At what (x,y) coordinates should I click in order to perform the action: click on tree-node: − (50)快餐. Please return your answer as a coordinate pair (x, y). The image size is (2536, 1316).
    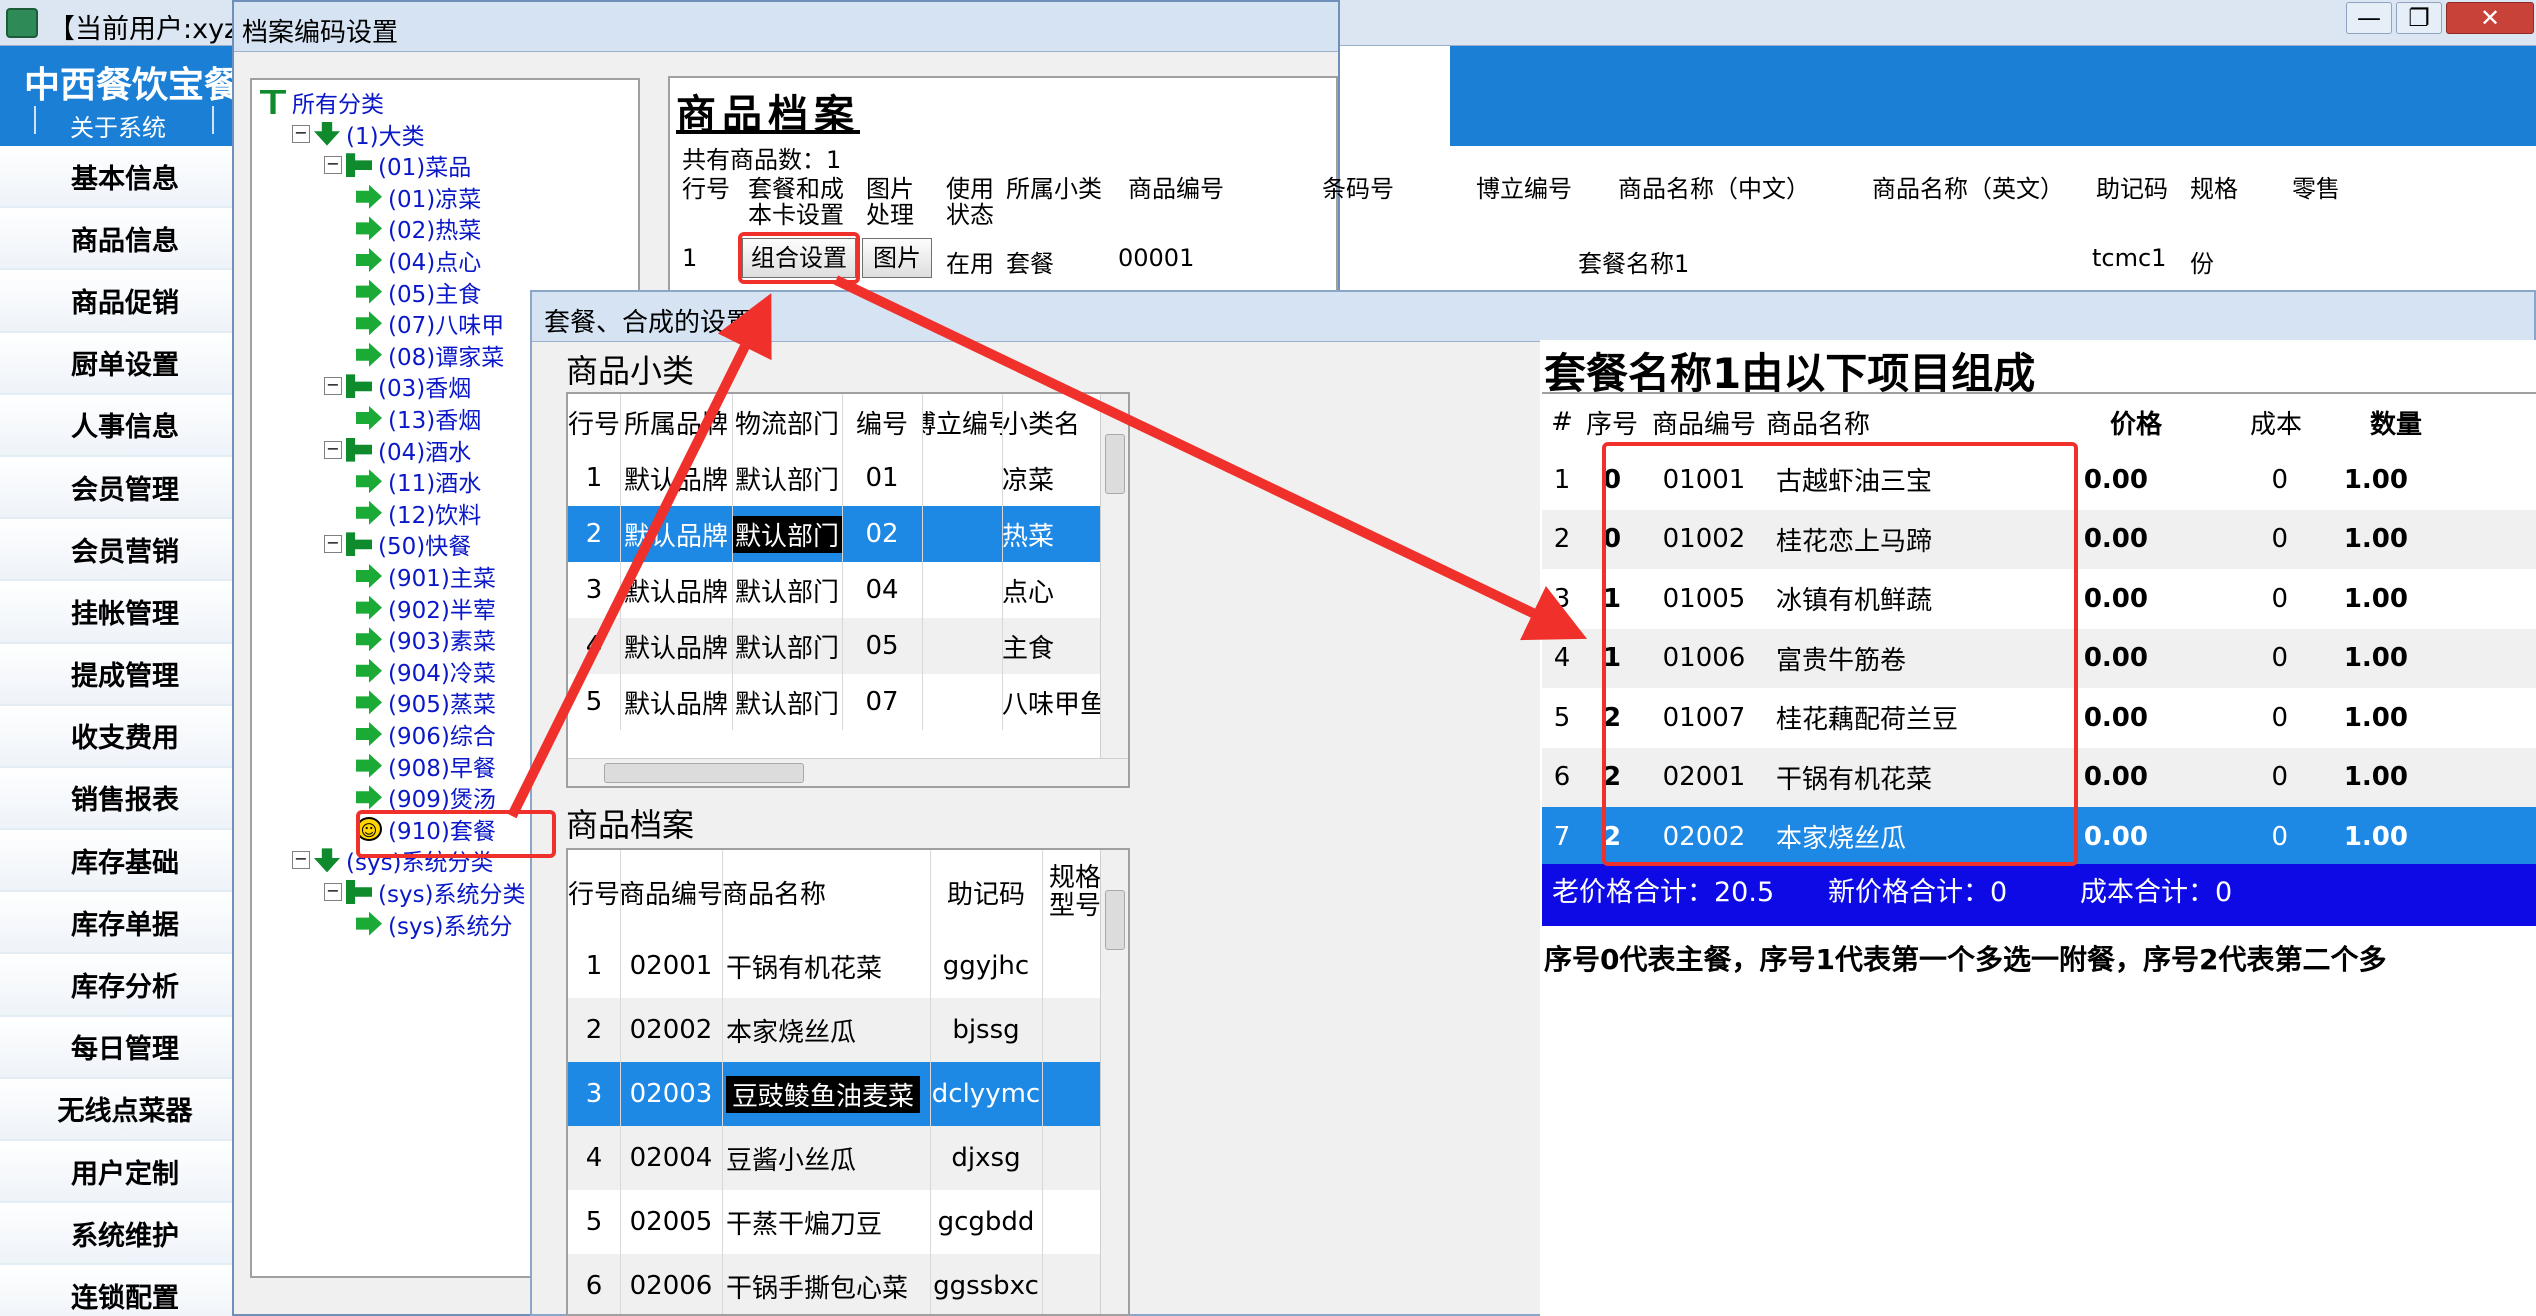
    Looking at the image, I should click on (397, 544).